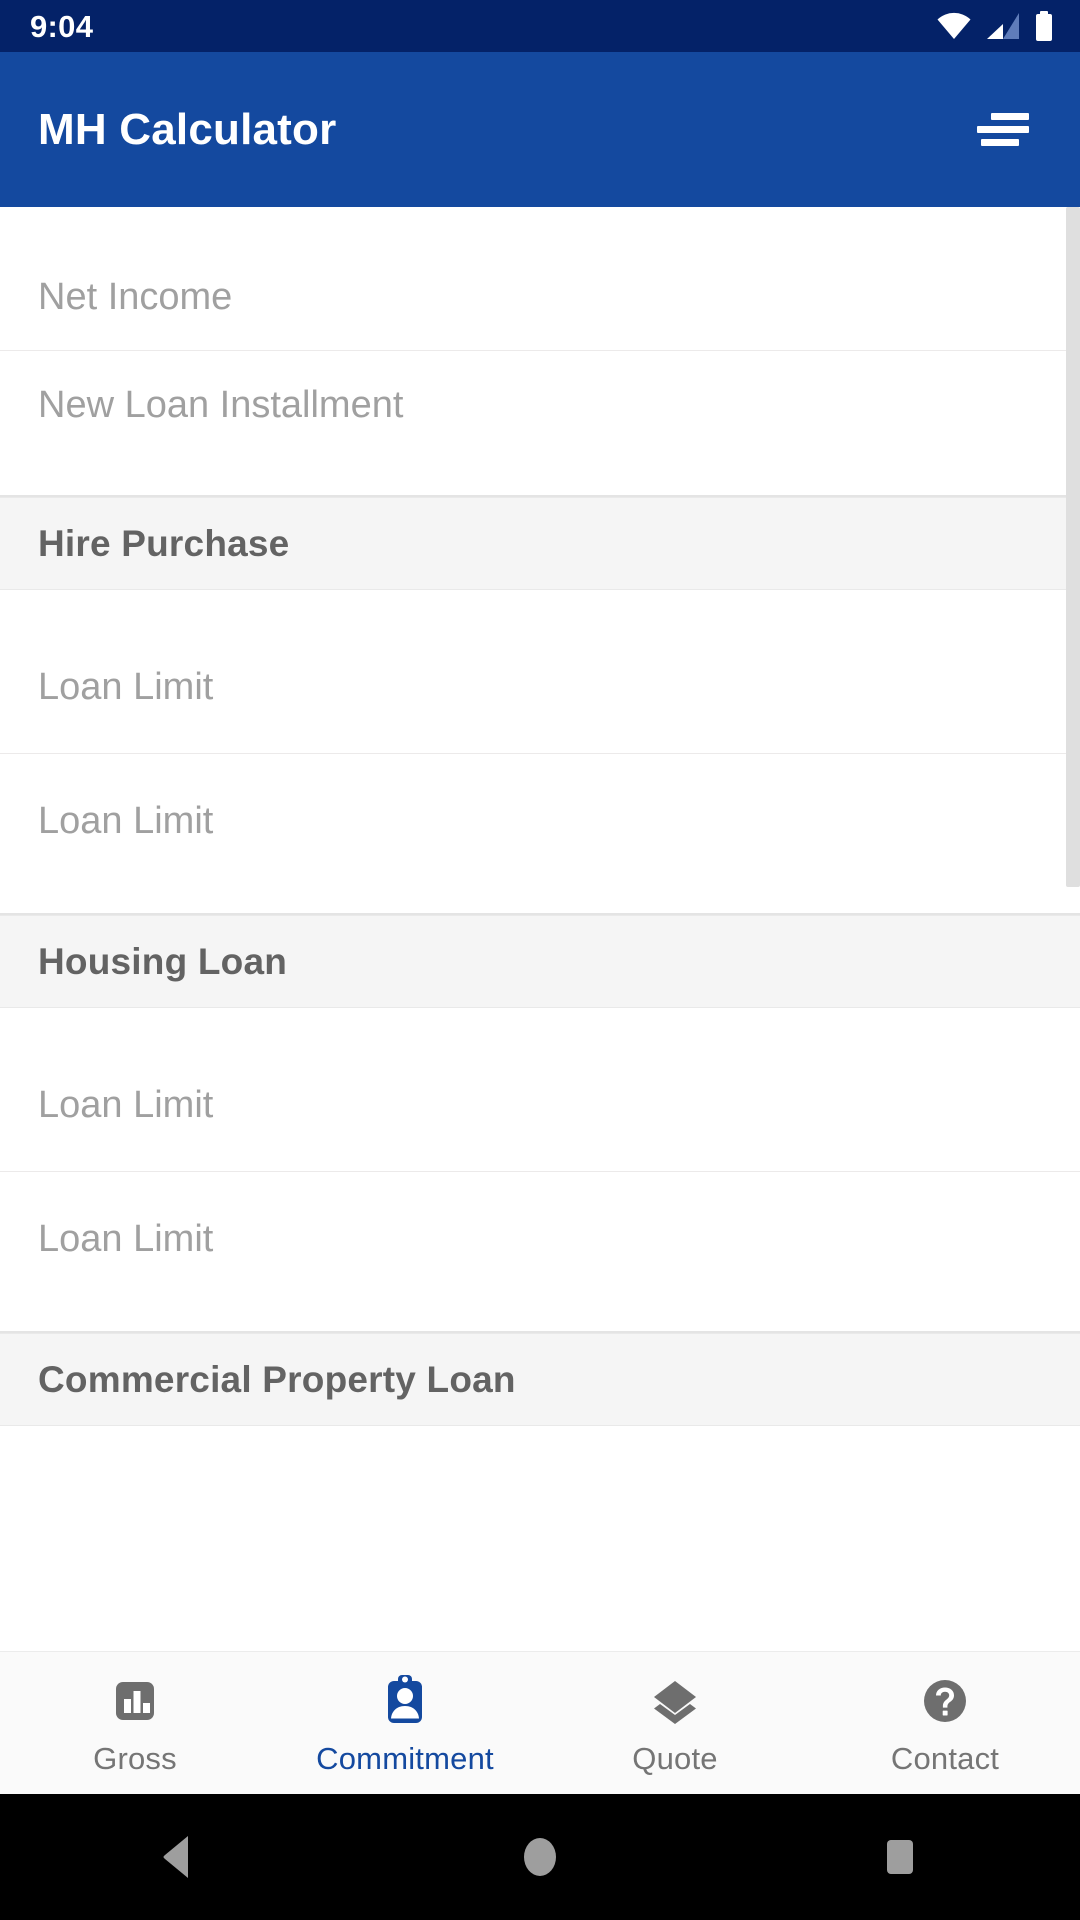  Describe the element at coordinates (135, 296) in the screenshot. I see `net-income-input-placeholder: Net Income` at that location.